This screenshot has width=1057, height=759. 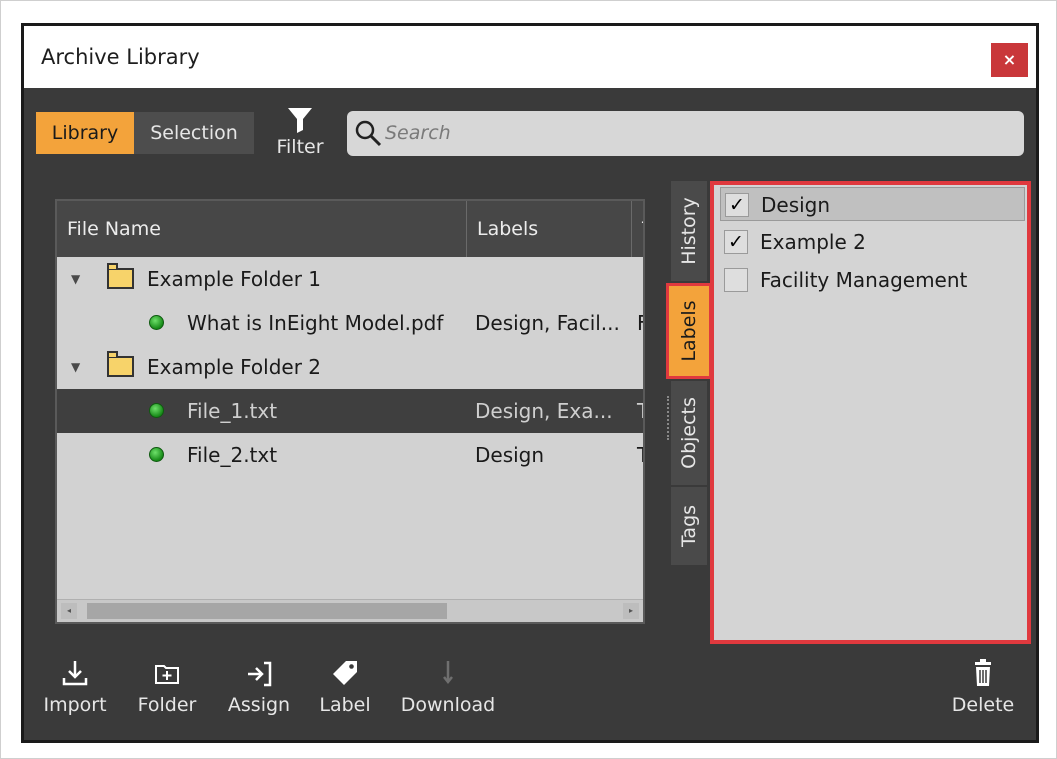 I want to click on title-bar: Archive Library ×, so click(x=530, y=57).